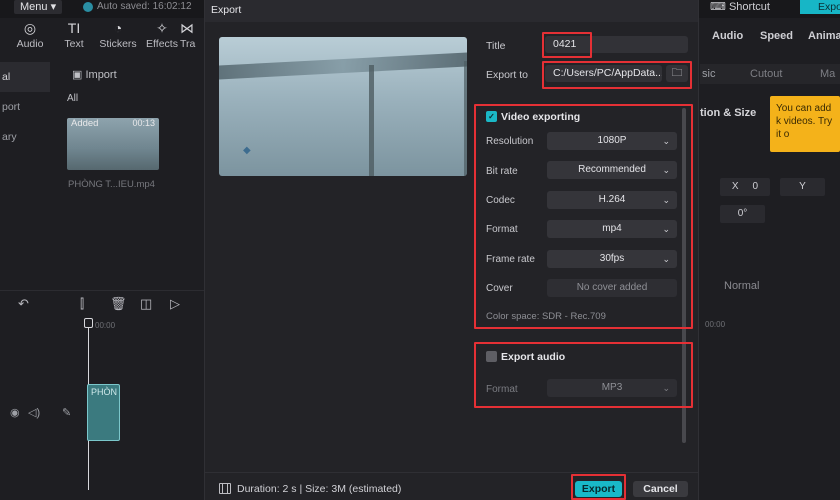 The height and width of the screenshot is (500, 840). What do you see at coordinates (175, 304) in the screenshot?
I see `play-icon: ▷` at bounding box center [175, 304].